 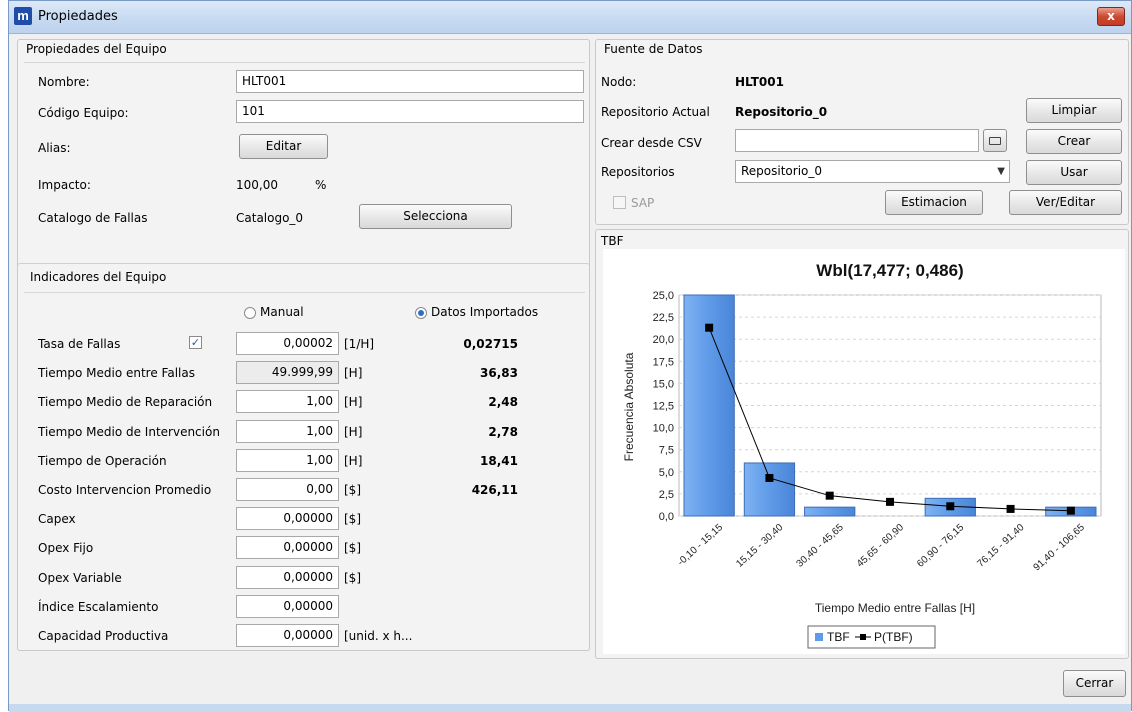 I want to click on x-tick-label: 91,40 - 106,65, so click(x=1060, y=548).